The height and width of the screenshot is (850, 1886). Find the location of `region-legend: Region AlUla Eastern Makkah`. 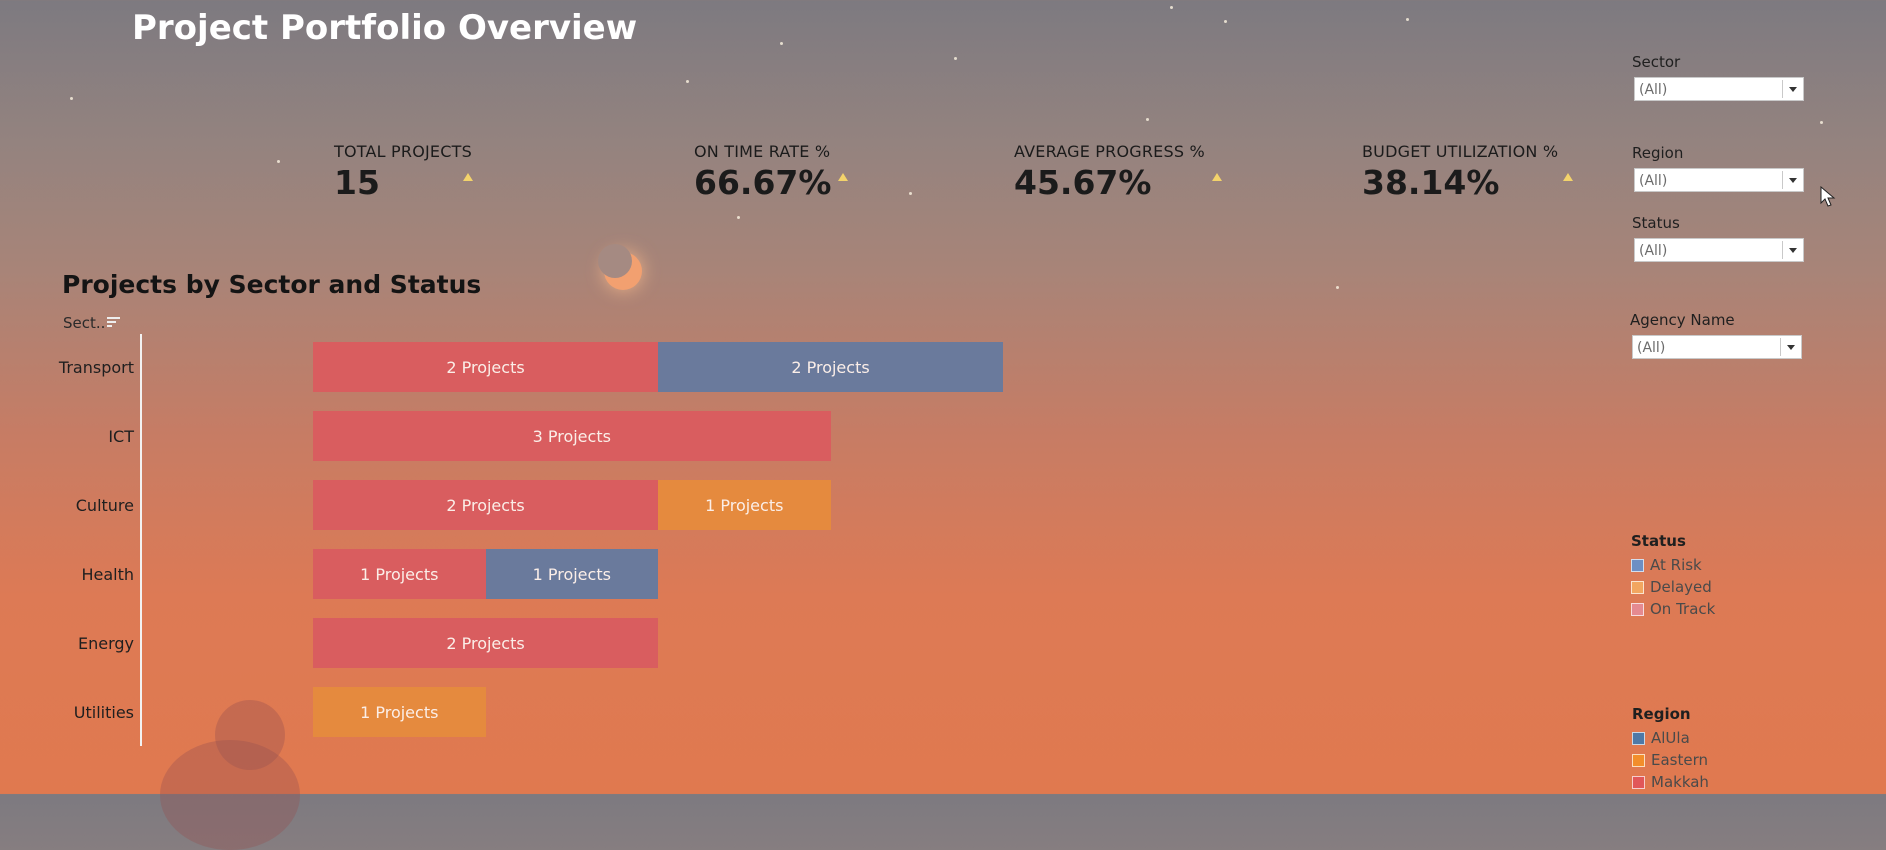

region-legend: Region AlUla Eastern Makkah is located at coordinates (1670, 749).